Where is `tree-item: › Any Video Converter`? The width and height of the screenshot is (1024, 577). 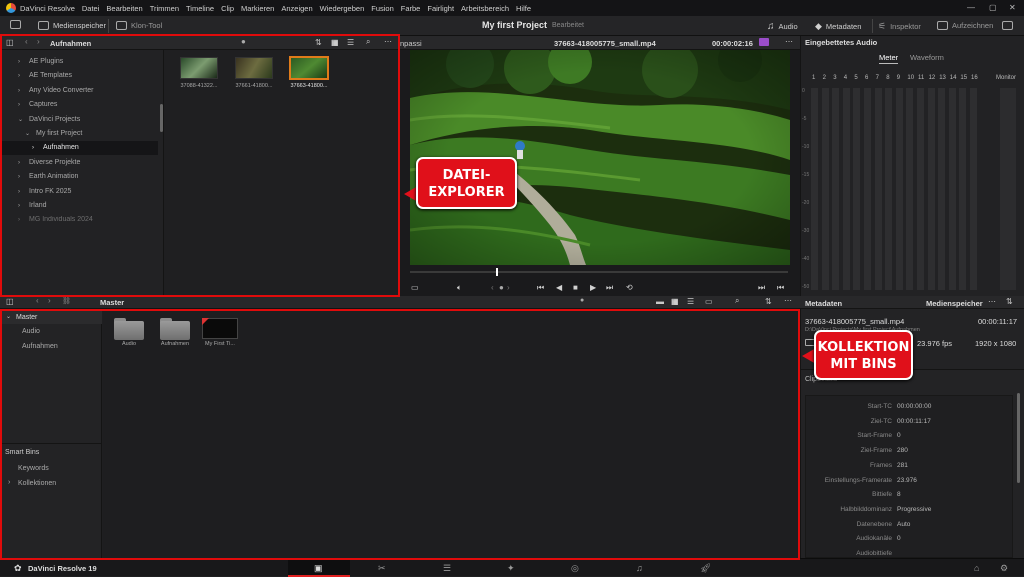 tree-item: › Any Video Converter is located at coordinates (79, 91).